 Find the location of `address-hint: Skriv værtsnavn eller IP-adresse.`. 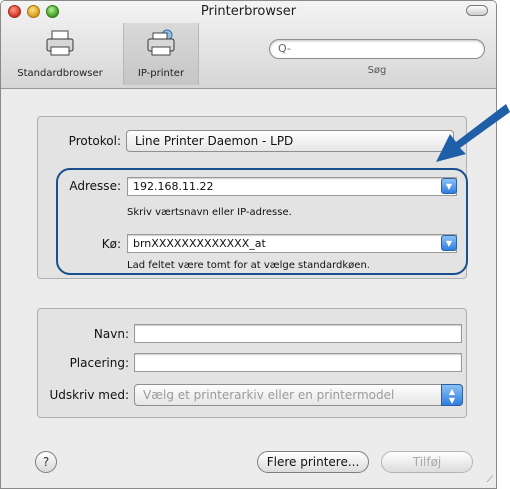

address-hint: Skriv værtsnavn eller IP-adresse. is located at coordinates (209, 212).